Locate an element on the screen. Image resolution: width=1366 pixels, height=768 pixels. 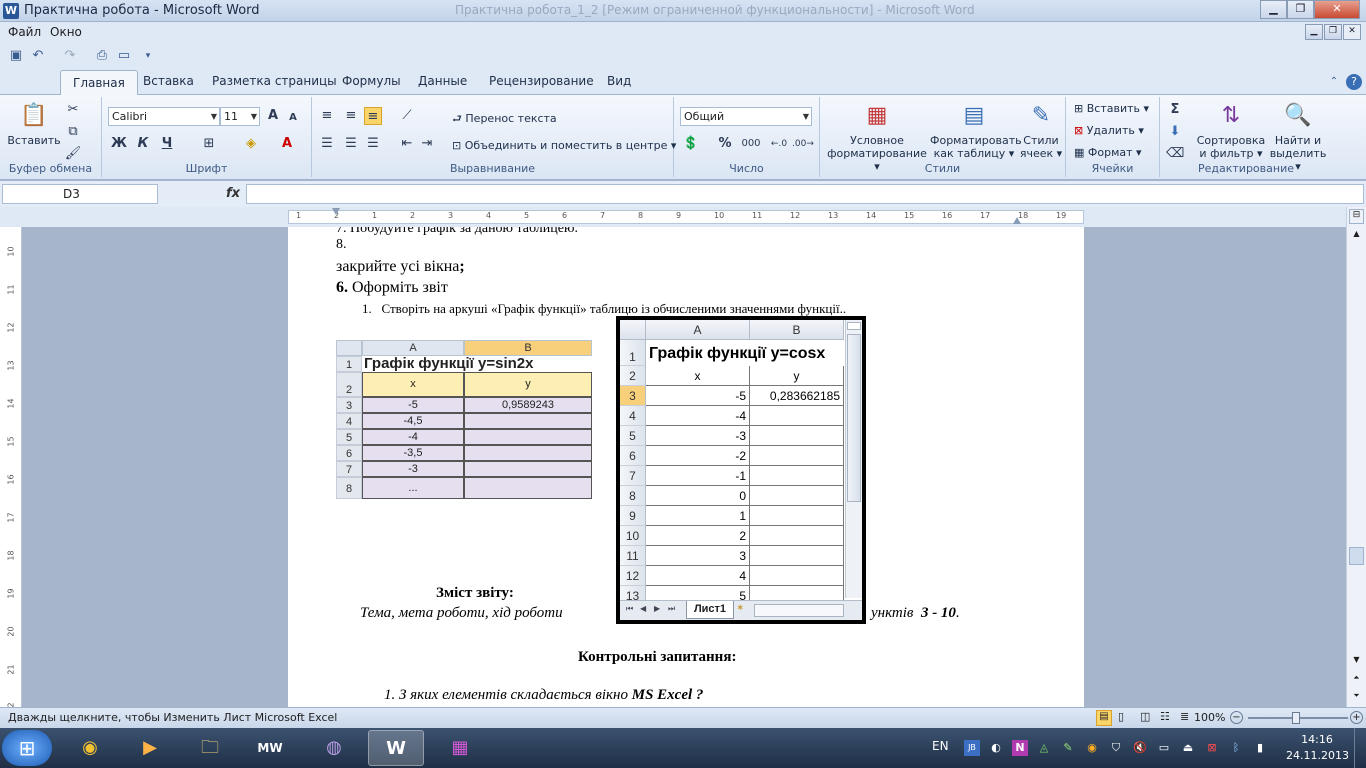
scroll-thumb is located at coordinates (1356, 556).